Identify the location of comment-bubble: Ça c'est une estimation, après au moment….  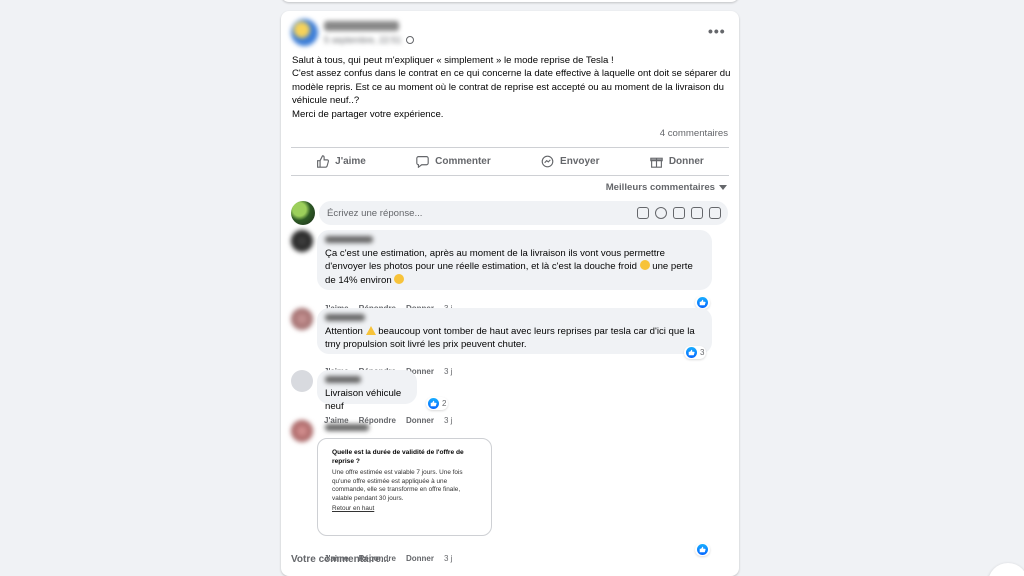
(514, 260).